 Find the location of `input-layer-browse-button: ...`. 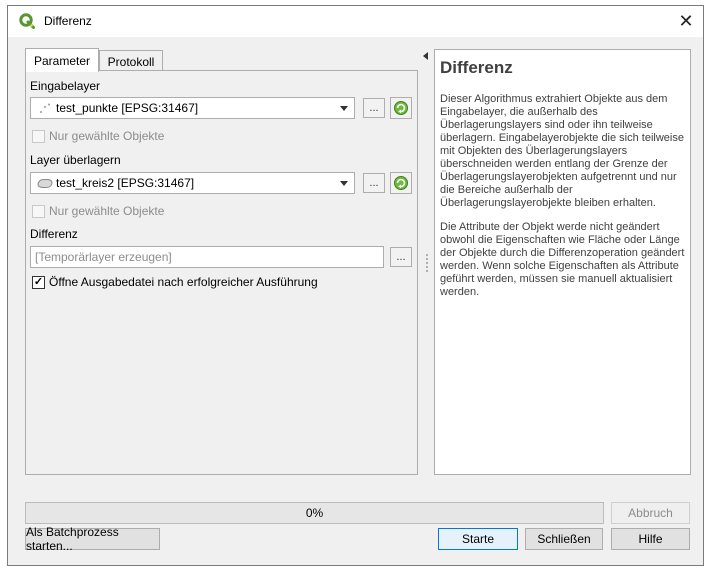

input-layer-browse-button: ... is located at coordinates (374, 108).